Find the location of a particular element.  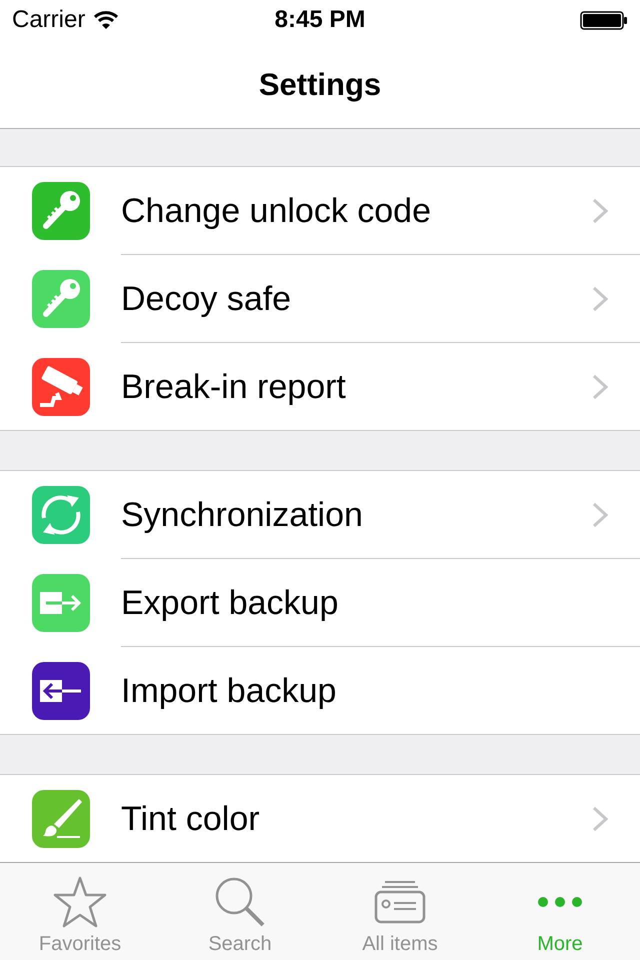

wifi-icon is located at coordinates (106, 20).